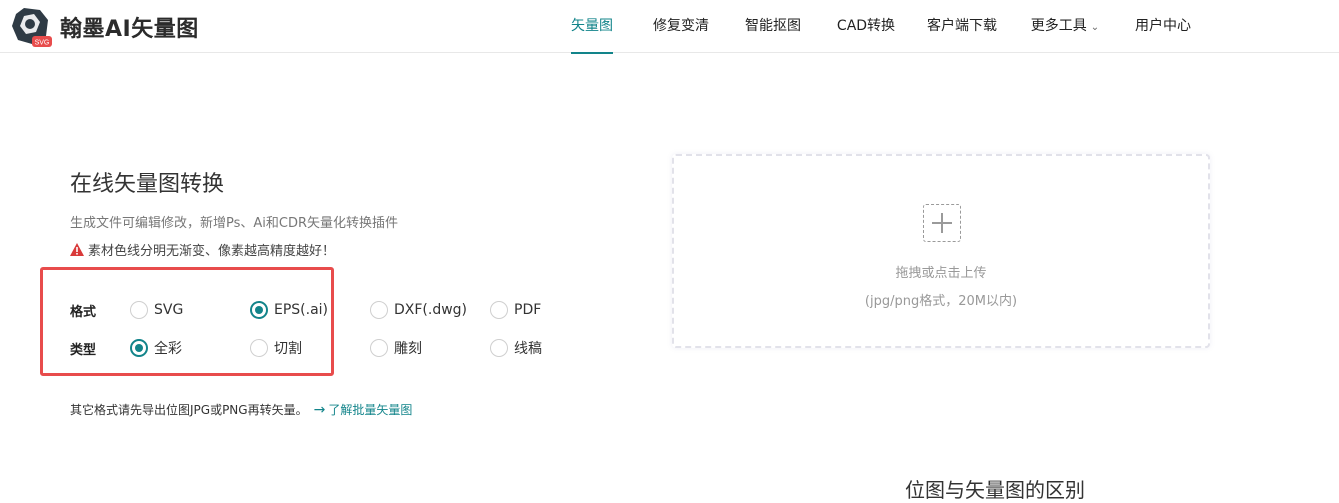 The height and width of the screenshot is (503, 1339). Describe the element at coordinates (1058, 26) in the screenshot. I see `nav-label: 更多工具` at that location.